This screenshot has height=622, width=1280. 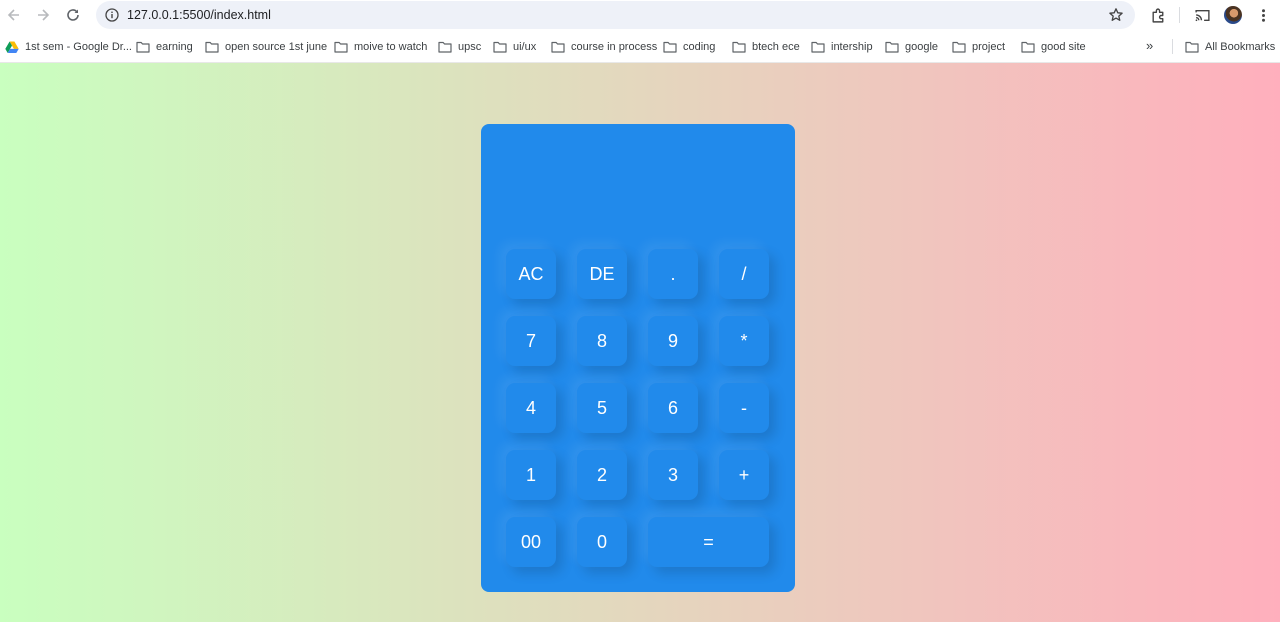 What do you see at coordinates (1149, 45) in the screenshot?
I see `more-bookmarks-button: »` at bounding box center [1149, 45].